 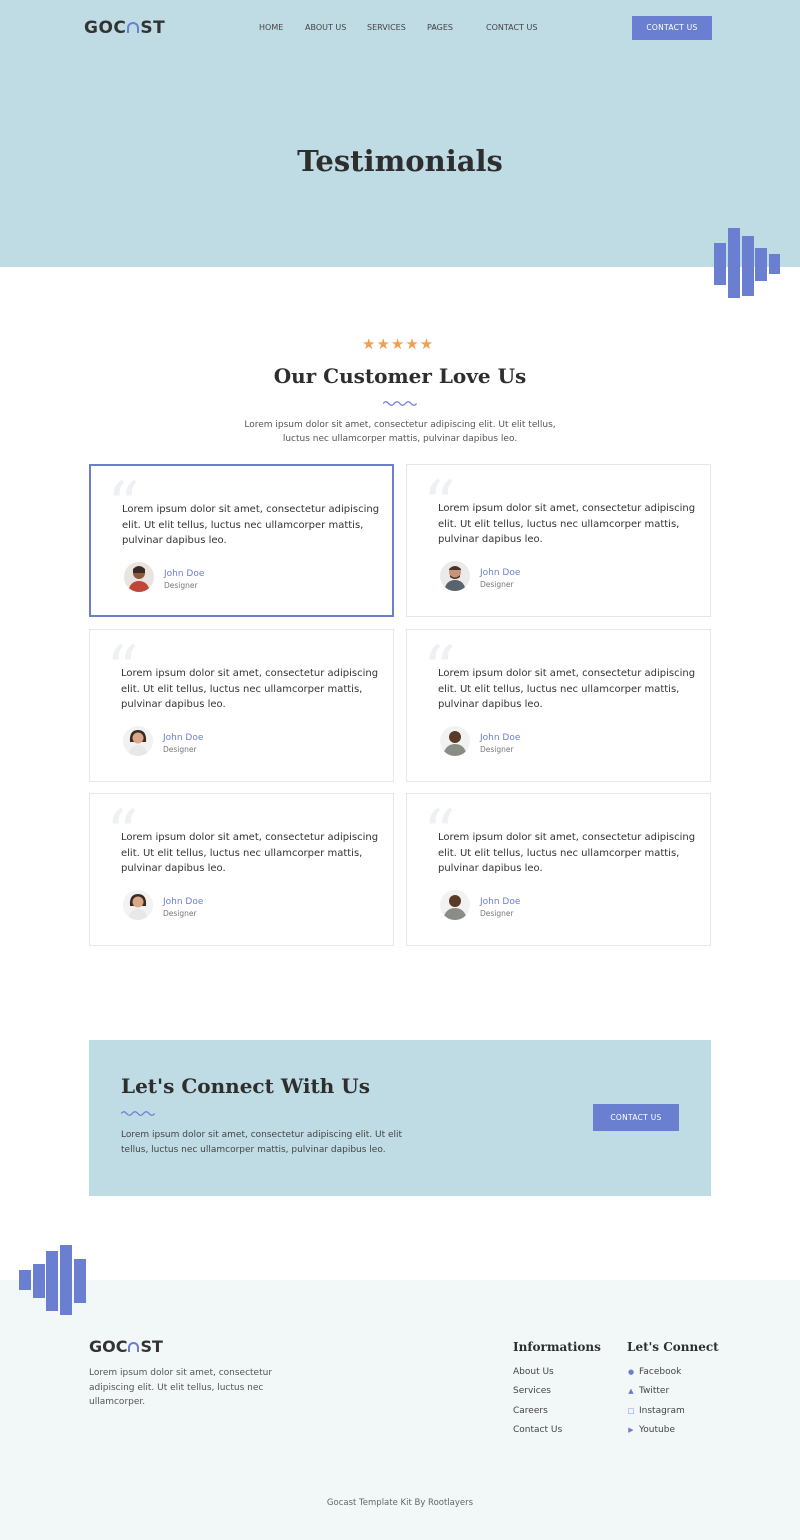 What do you see at coordinates (530, 1411) in the screenshot?
I see `footer-link-careers: Careers` at bounding box center [530, 1411].